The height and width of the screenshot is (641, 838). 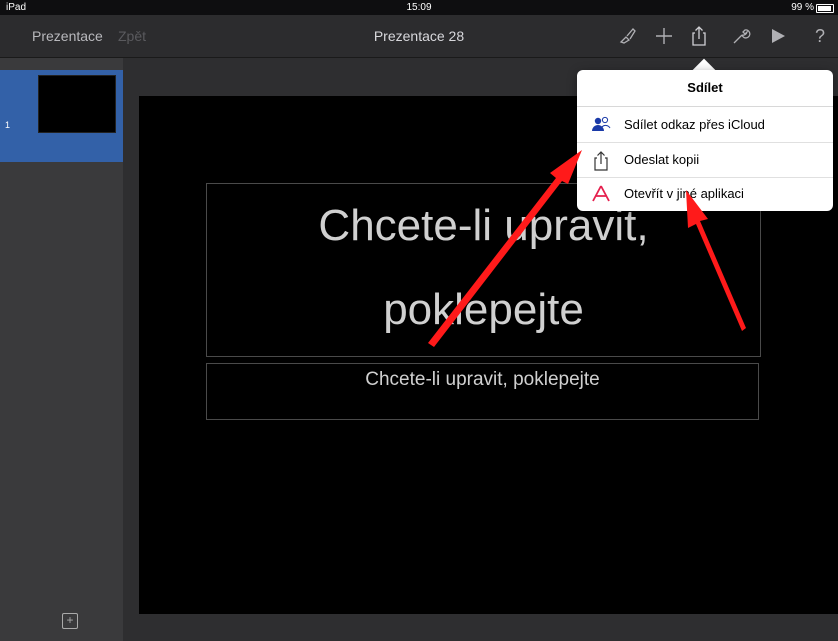 I want to click on people-icon, so click(x=601, y=125).